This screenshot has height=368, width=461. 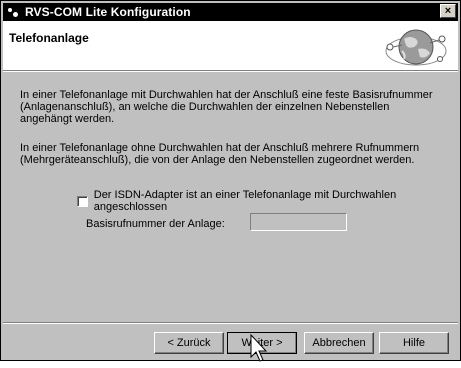 I want to click on window-title: RVS-COM Lite Konfiguration, so click(x=108, y=12).